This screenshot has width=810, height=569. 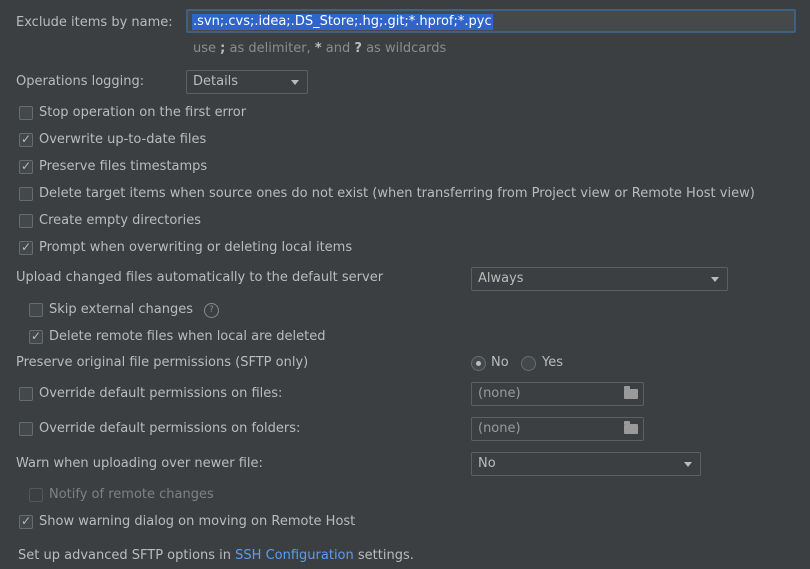 What do you see at coordinates (385, 555) in the screenshot?
I see `footer-suffix: settings.` at bounding box center [385, 555].